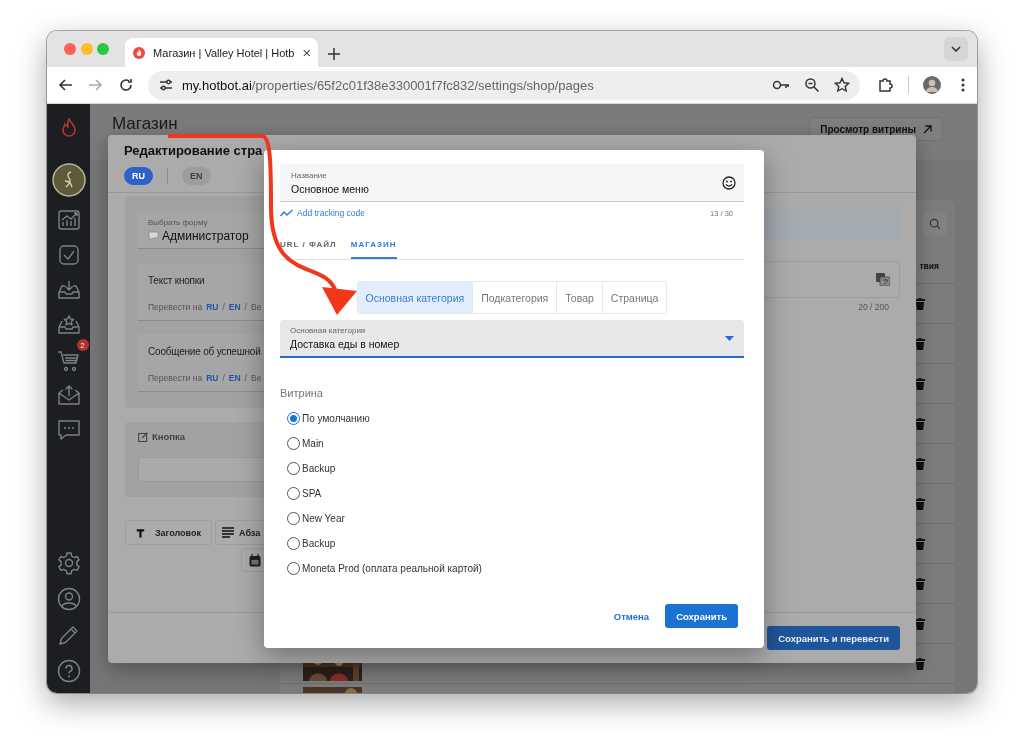 The height and width of the screenshot is (755, 1024). What do you see at coordinates (68, 671) in the screenshot?
I see `help-icon` at bounding box center [68, 671].